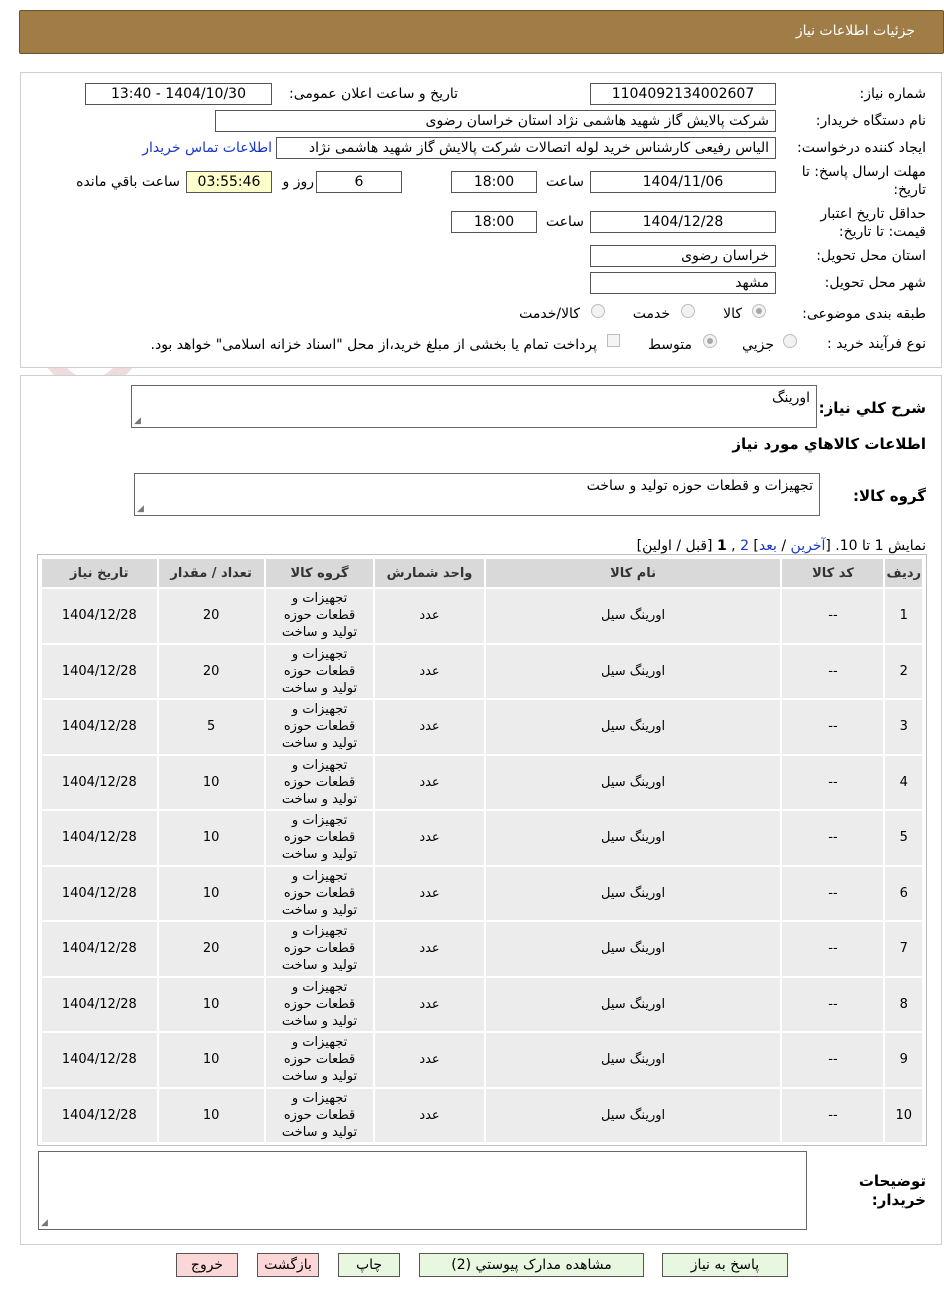 Image resolution: width=944 pixels, height=1299 pixels. I want to click on purchase-medium-radio, so click(710, 341).